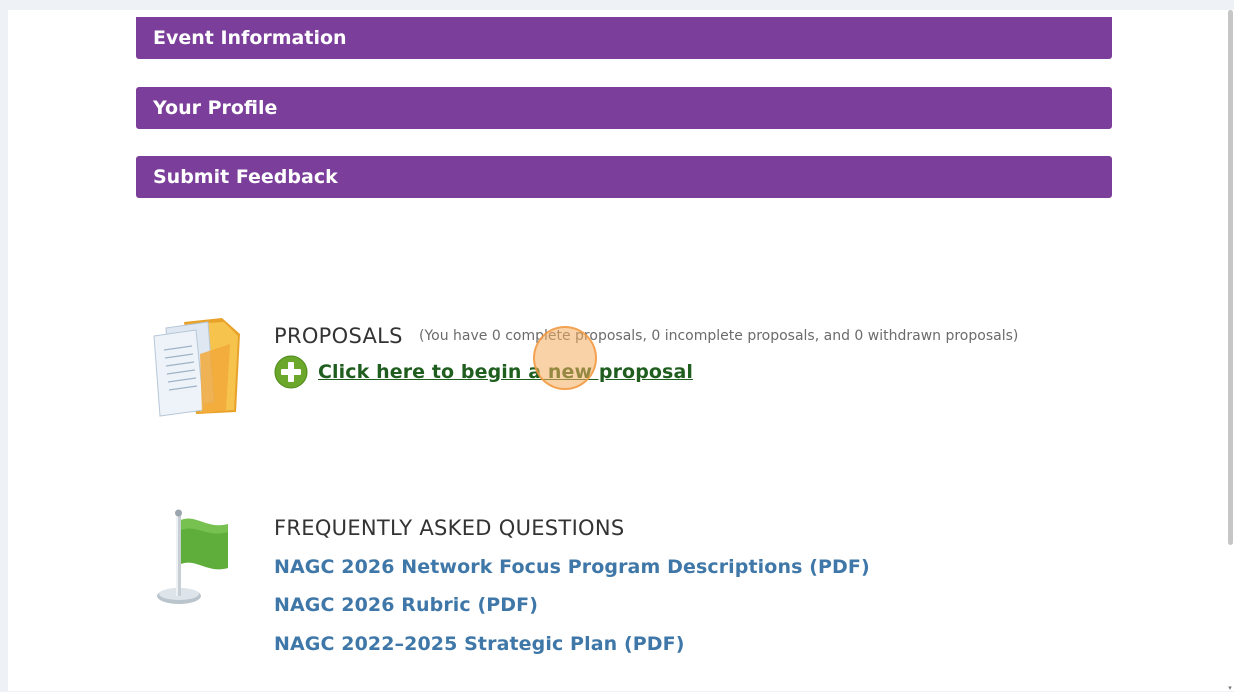 Image resolution: width=1234 pixels, height=692 pixels. I want to click on green-flag-icon, so click(194, 561).